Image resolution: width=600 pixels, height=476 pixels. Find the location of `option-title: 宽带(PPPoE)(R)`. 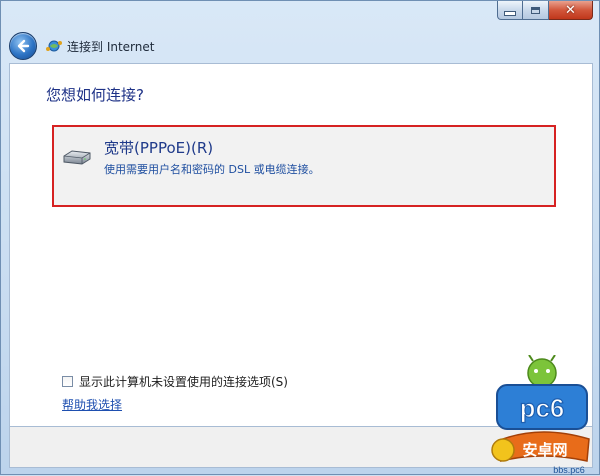

option-title: 宽带(PPPoE)(R) is located at coordinates (159, 148).